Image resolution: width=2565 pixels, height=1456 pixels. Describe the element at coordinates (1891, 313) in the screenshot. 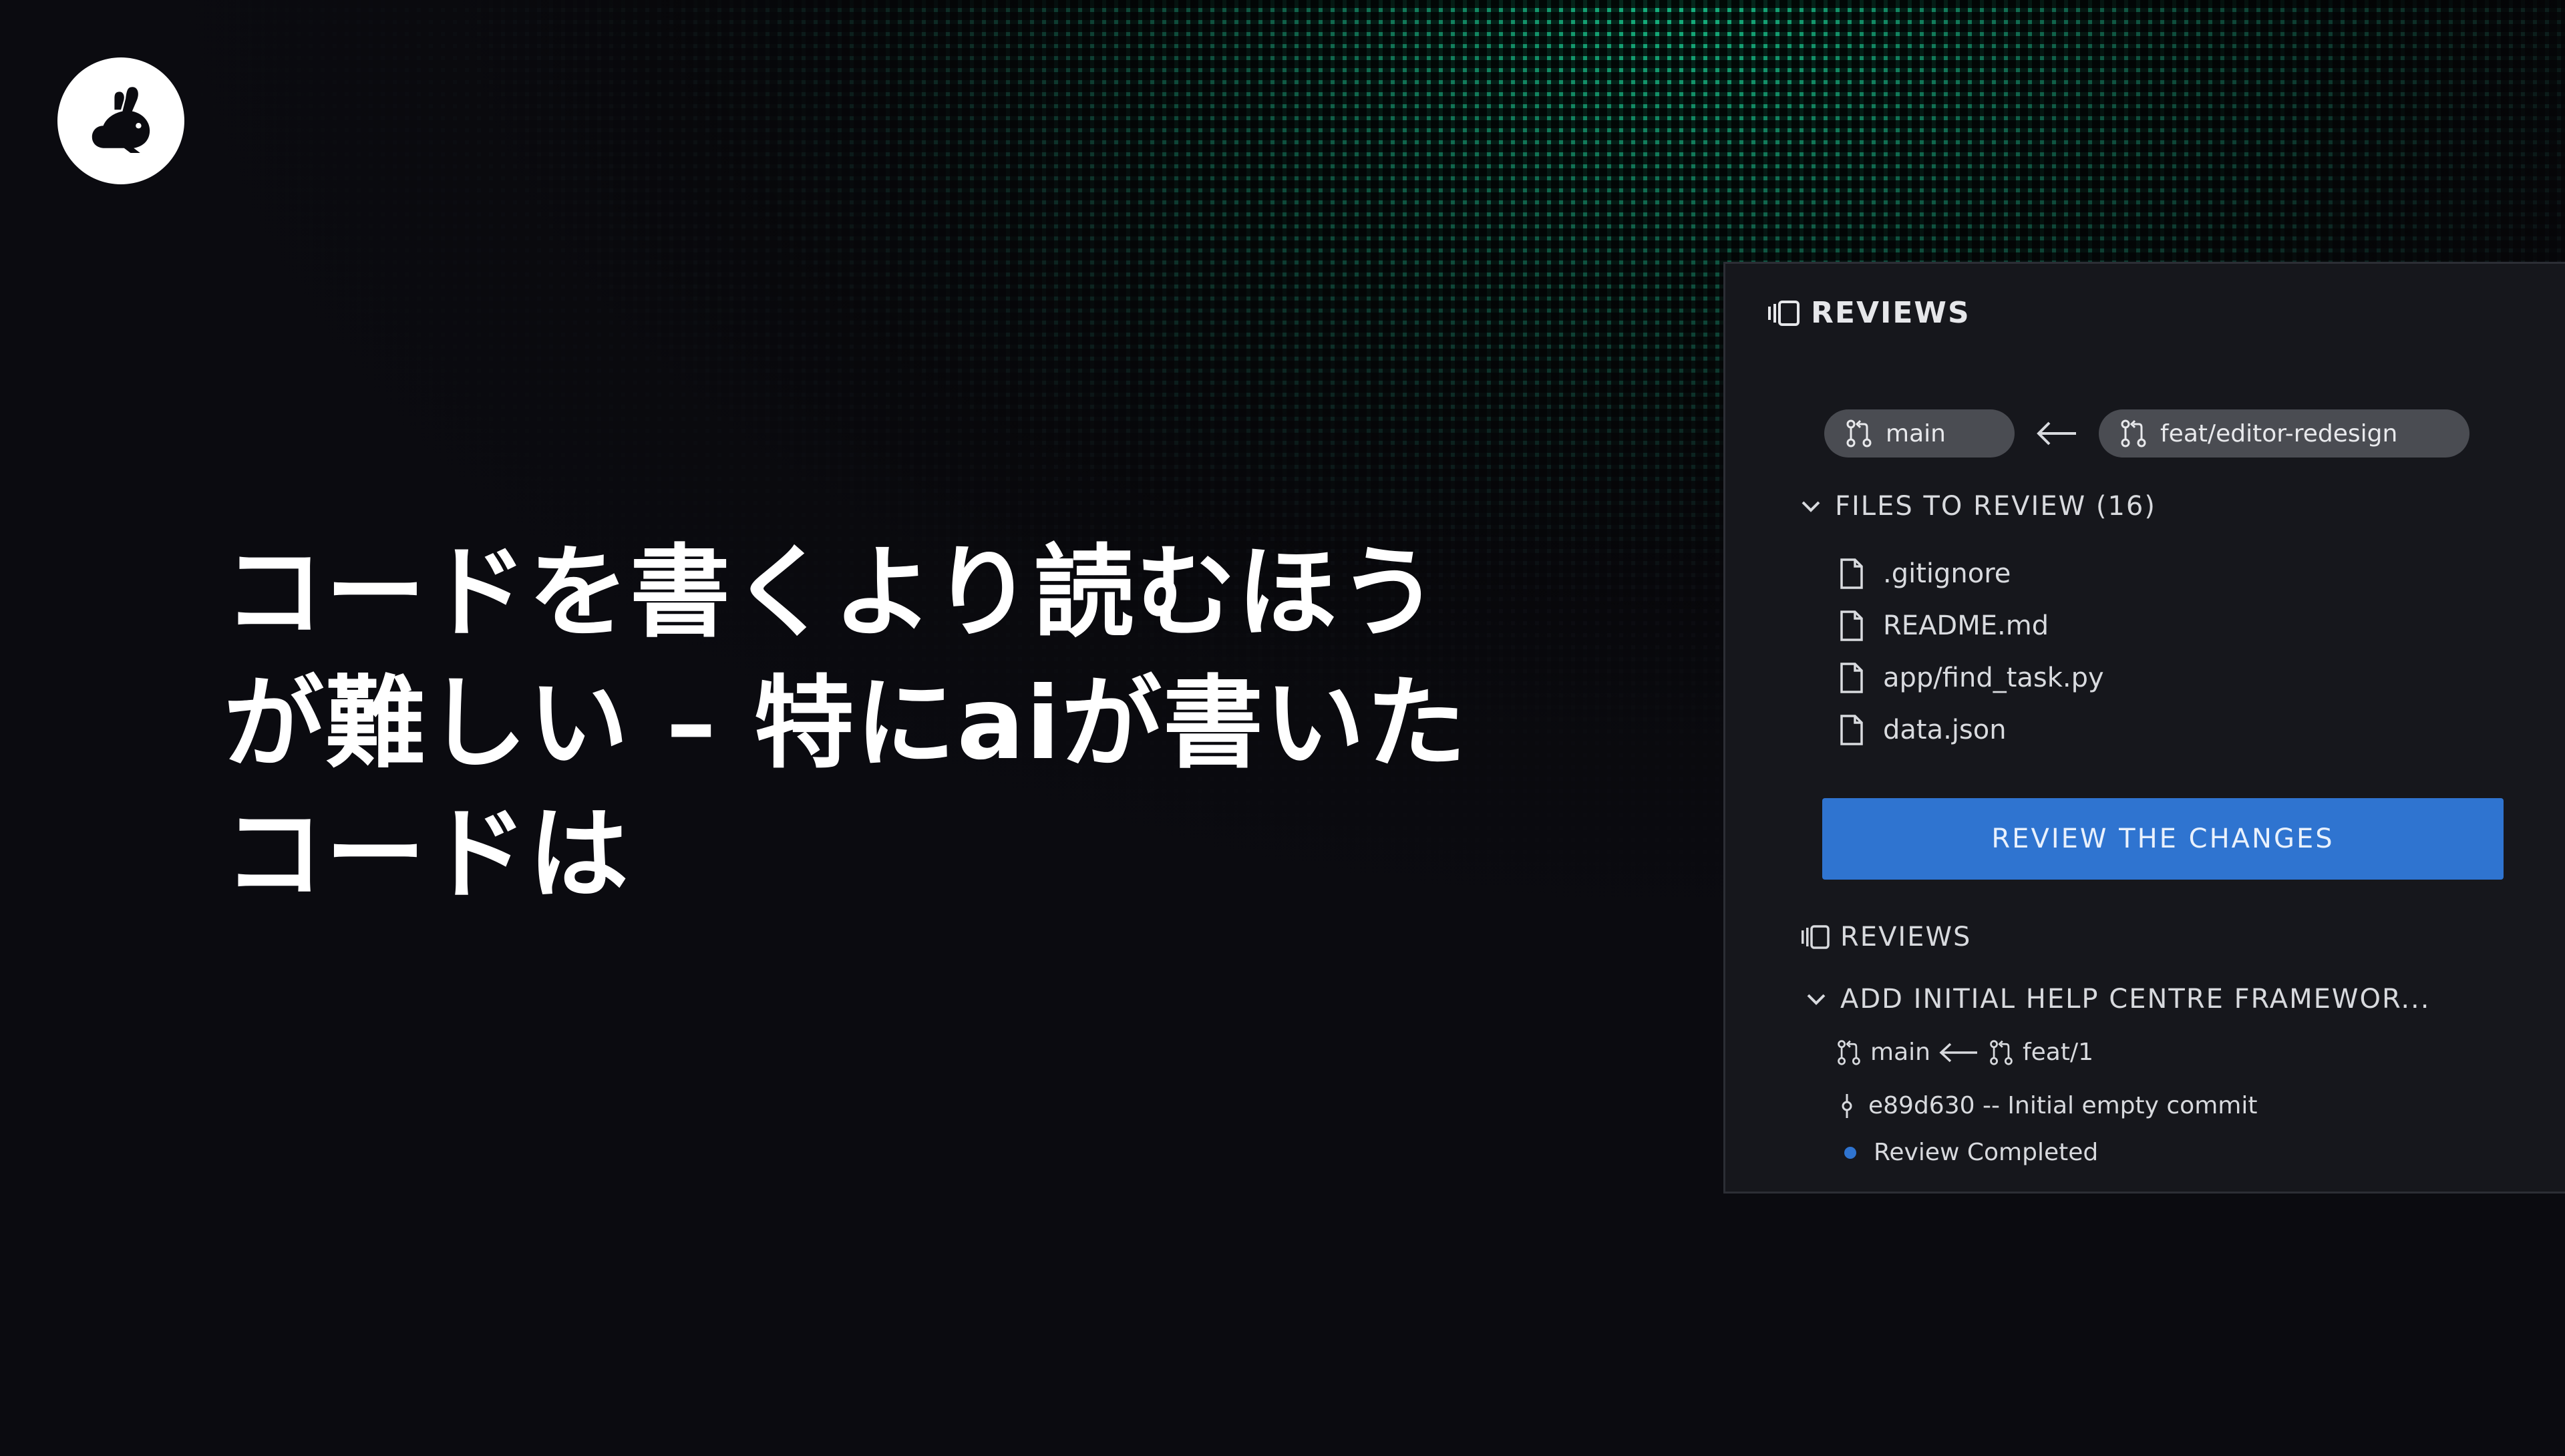

I see `panel-title: REVIEWS` at that location.